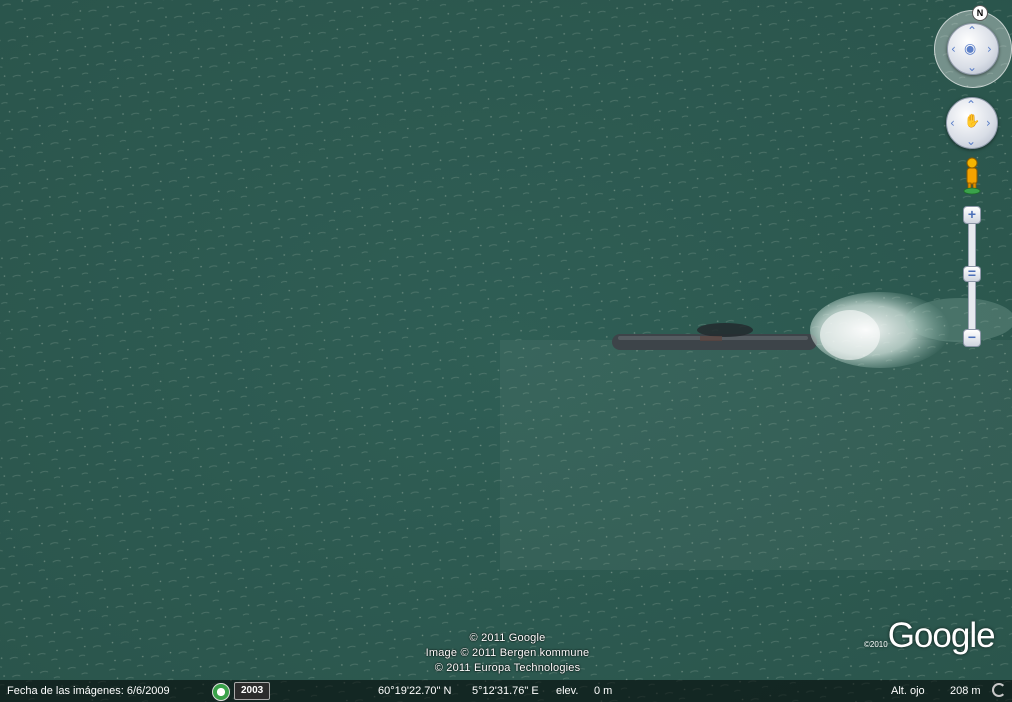 The image size is (1012, 702). What do you see at coordinates (971, 105) in the screenshot?
I see `move-up-icon: ⌃` at bounding box center [971, 105].